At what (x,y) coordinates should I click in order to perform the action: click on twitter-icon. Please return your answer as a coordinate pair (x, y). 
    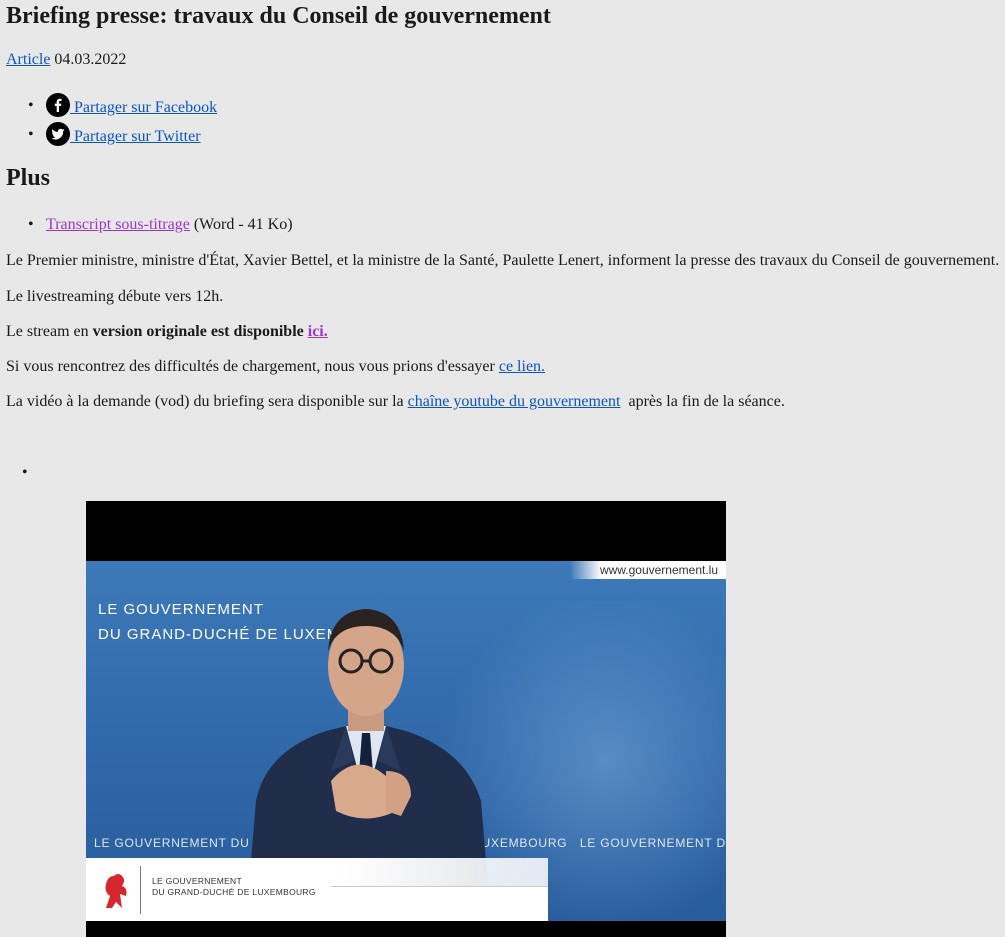
    Looking at the image, I should click on (58, 134).